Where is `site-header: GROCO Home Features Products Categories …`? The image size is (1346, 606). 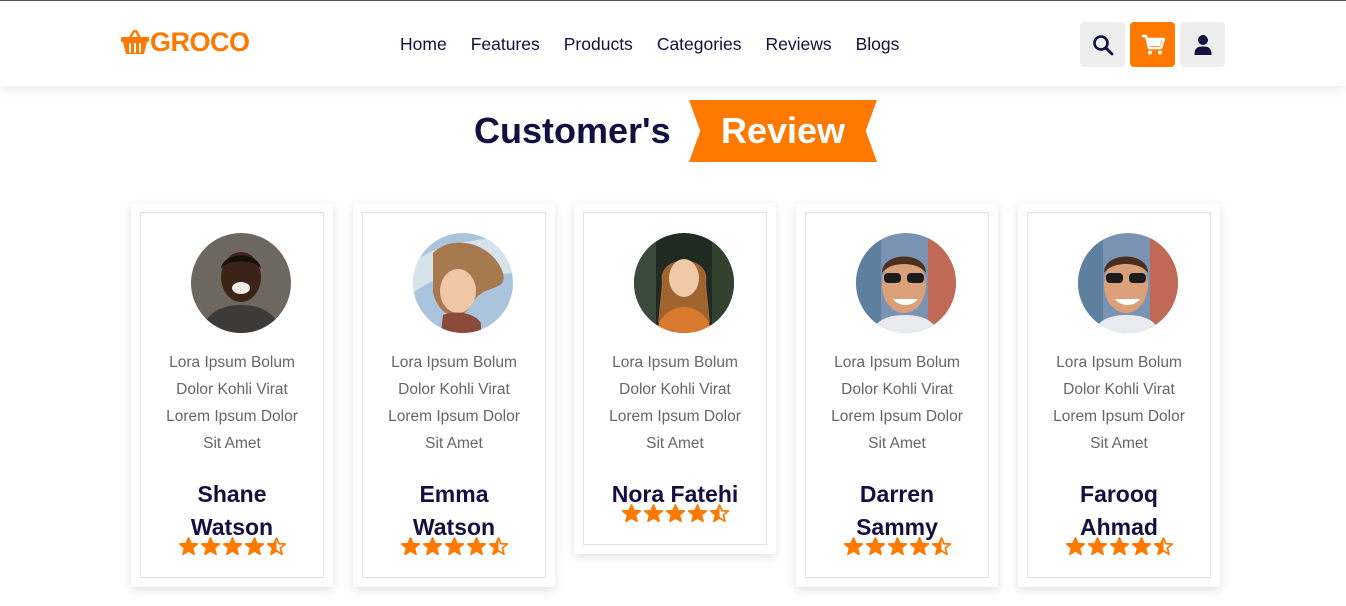 site-header: GROCO Home Features Products Categories … is located at coordinates (673, 43).